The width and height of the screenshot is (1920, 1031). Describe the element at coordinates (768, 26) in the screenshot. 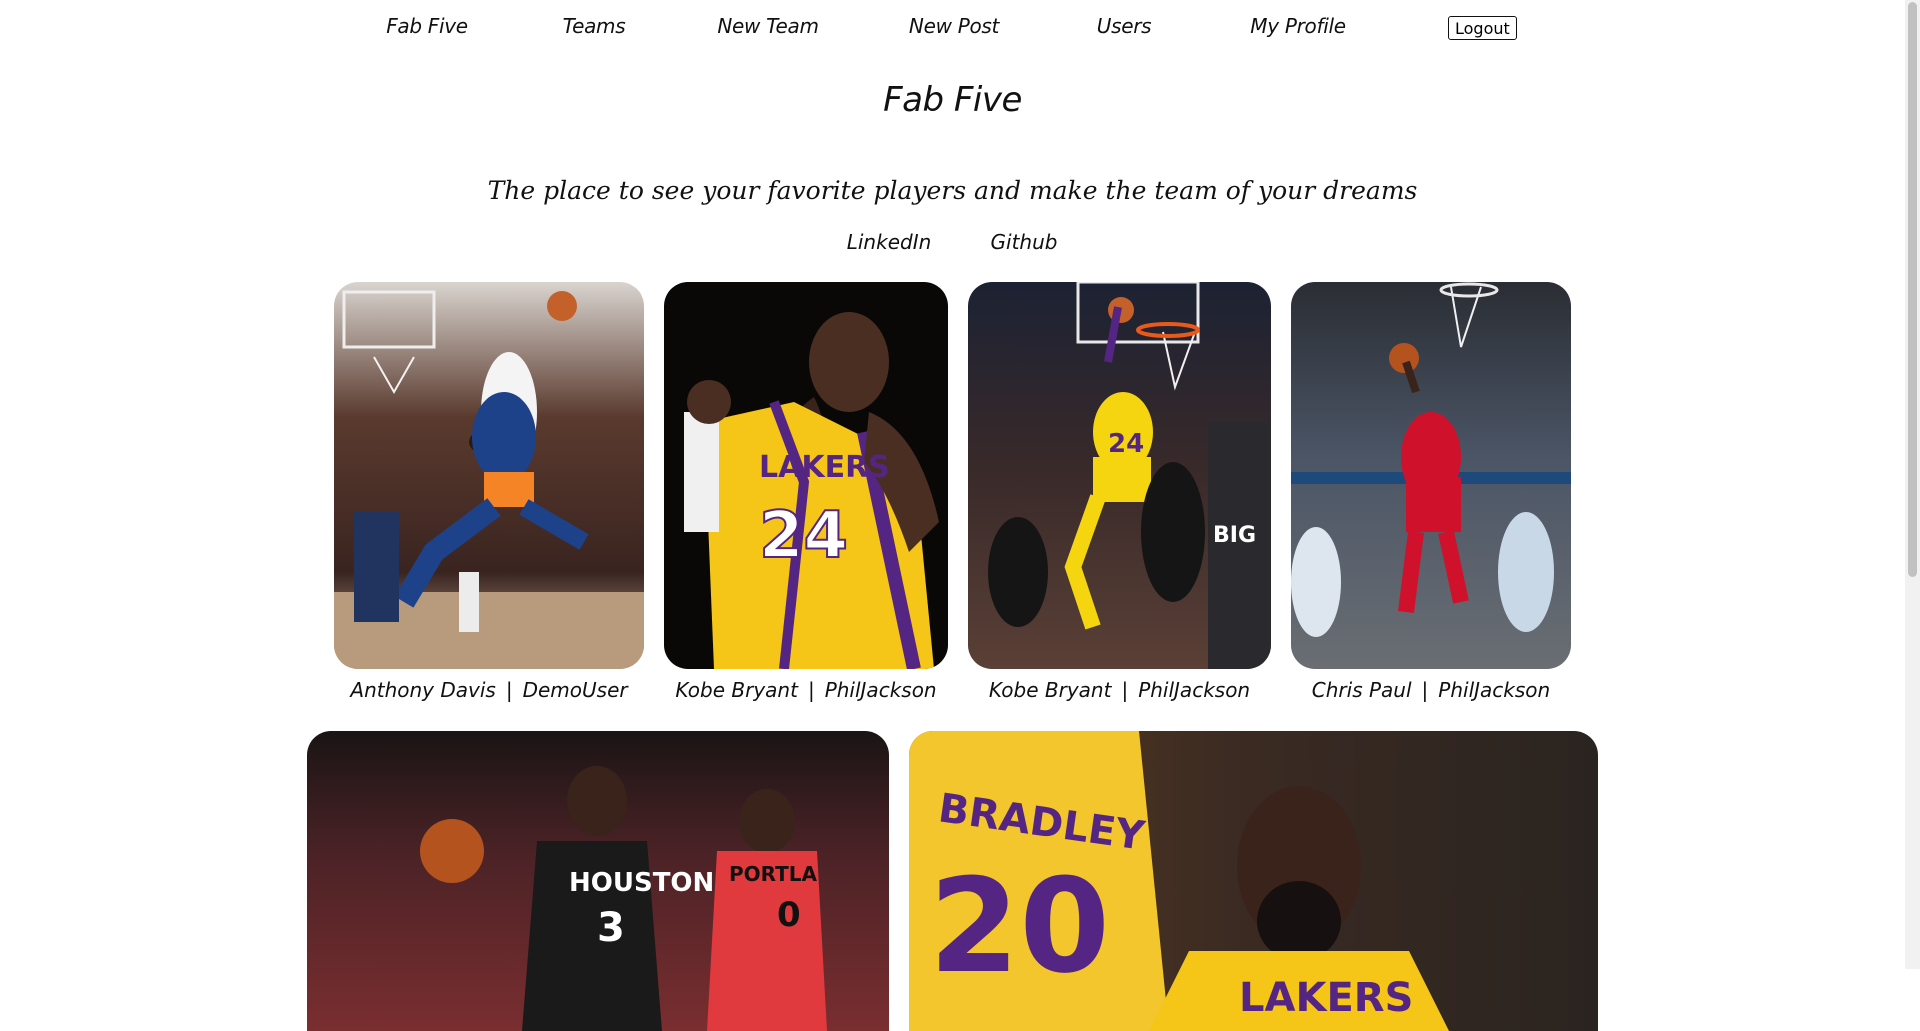

I see `nav-new-team: New Team` at that location.